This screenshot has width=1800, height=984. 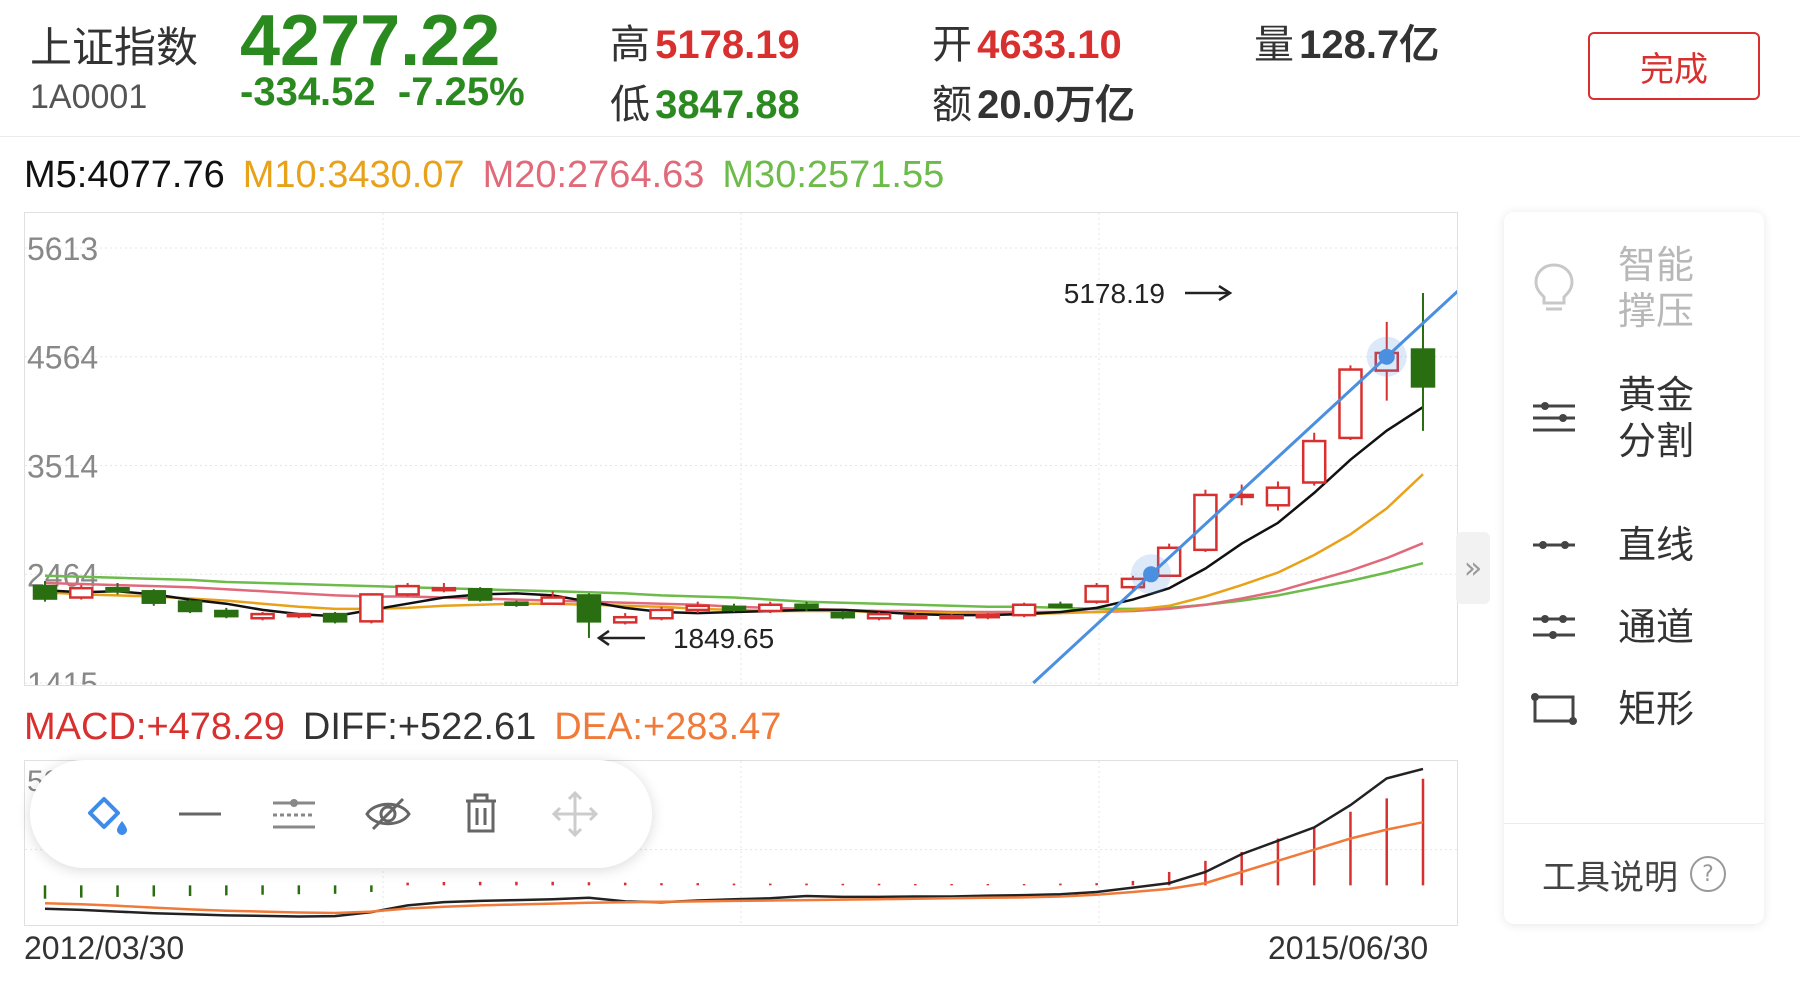 I want to click on y-tick-label: 5613, so click(x=62, y=249).